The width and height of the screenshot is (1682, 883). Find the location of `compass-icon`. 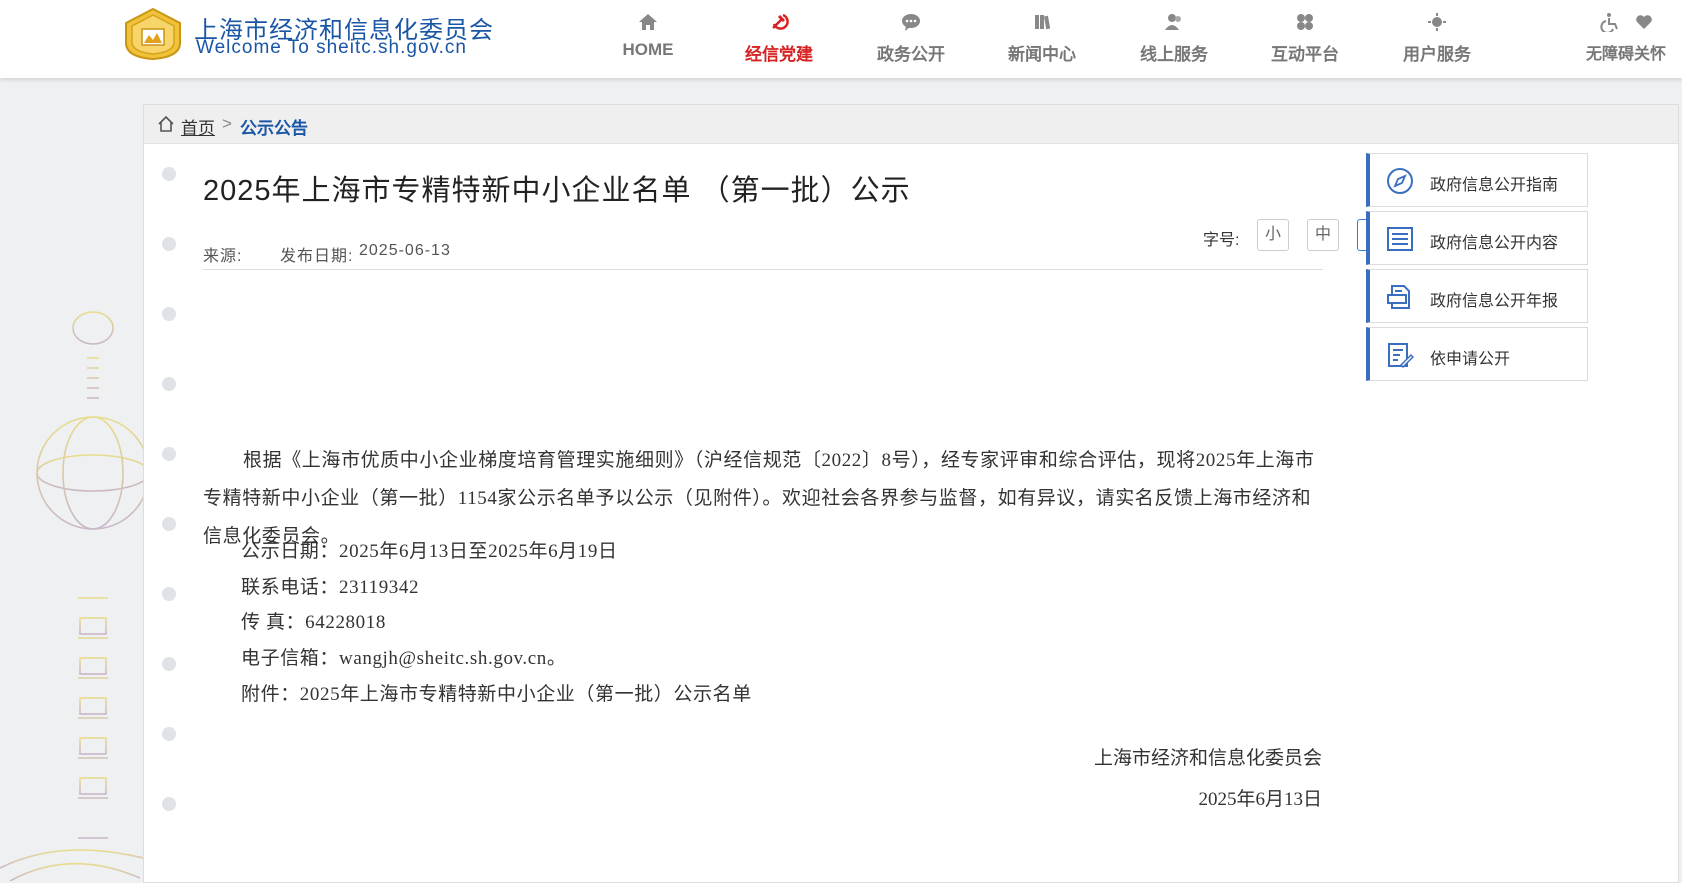

compass-icon is located at coordinates (1400, 181).